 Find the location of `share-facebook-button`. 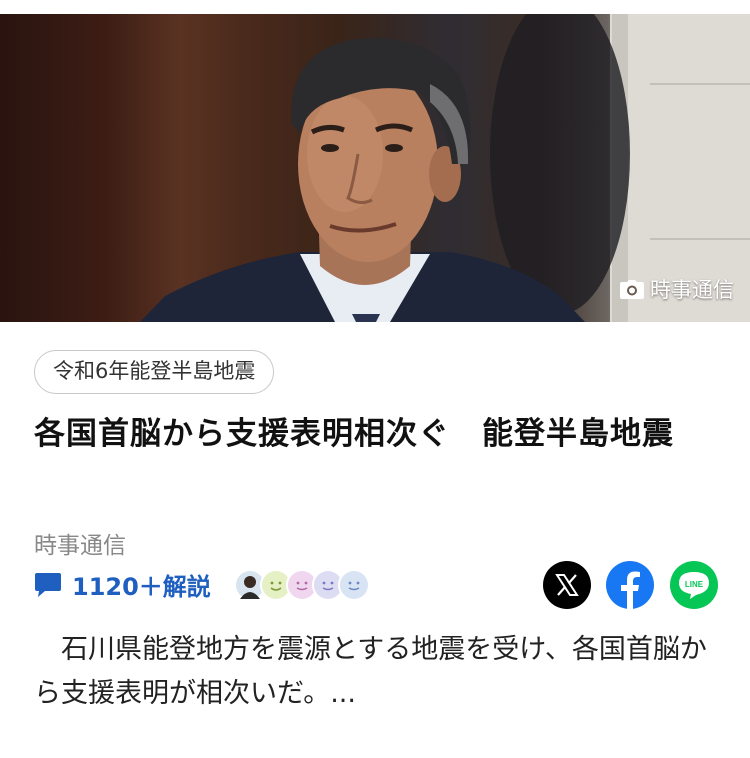

share-facebook-button is located at coordinates (630, 585).